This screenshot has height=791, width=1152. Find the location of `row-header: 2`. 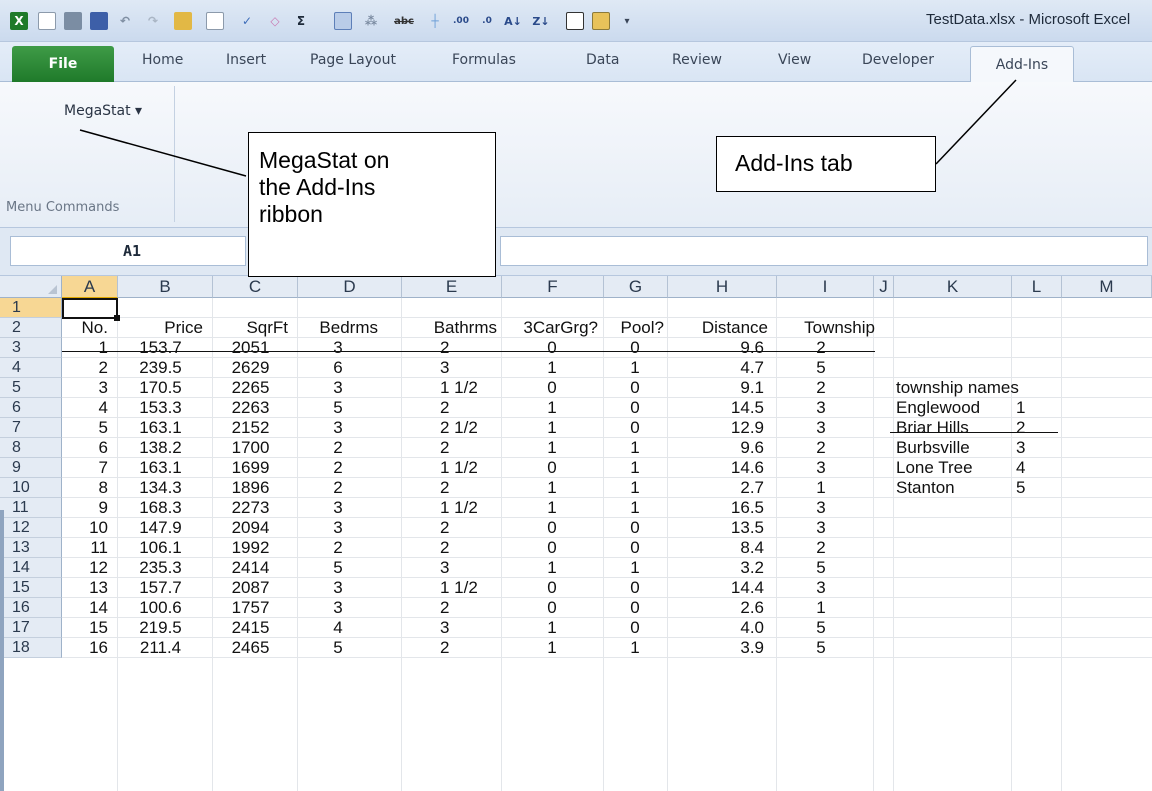

row-header: 2 is located at coordinates (31, 328).